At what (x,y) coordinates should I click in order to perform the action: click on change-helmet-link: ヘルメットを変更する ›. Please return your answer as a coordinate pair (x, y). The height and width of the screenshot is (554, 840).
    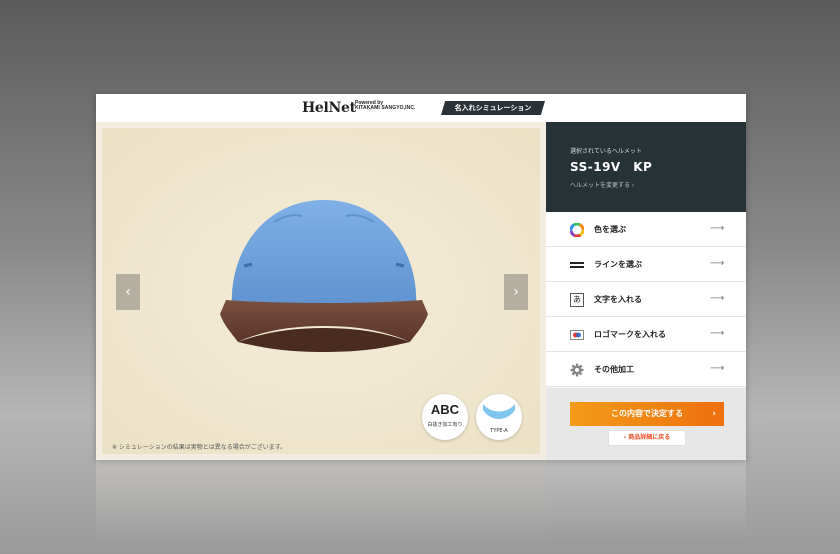
    Looking at the image, I should click on (602, 184).